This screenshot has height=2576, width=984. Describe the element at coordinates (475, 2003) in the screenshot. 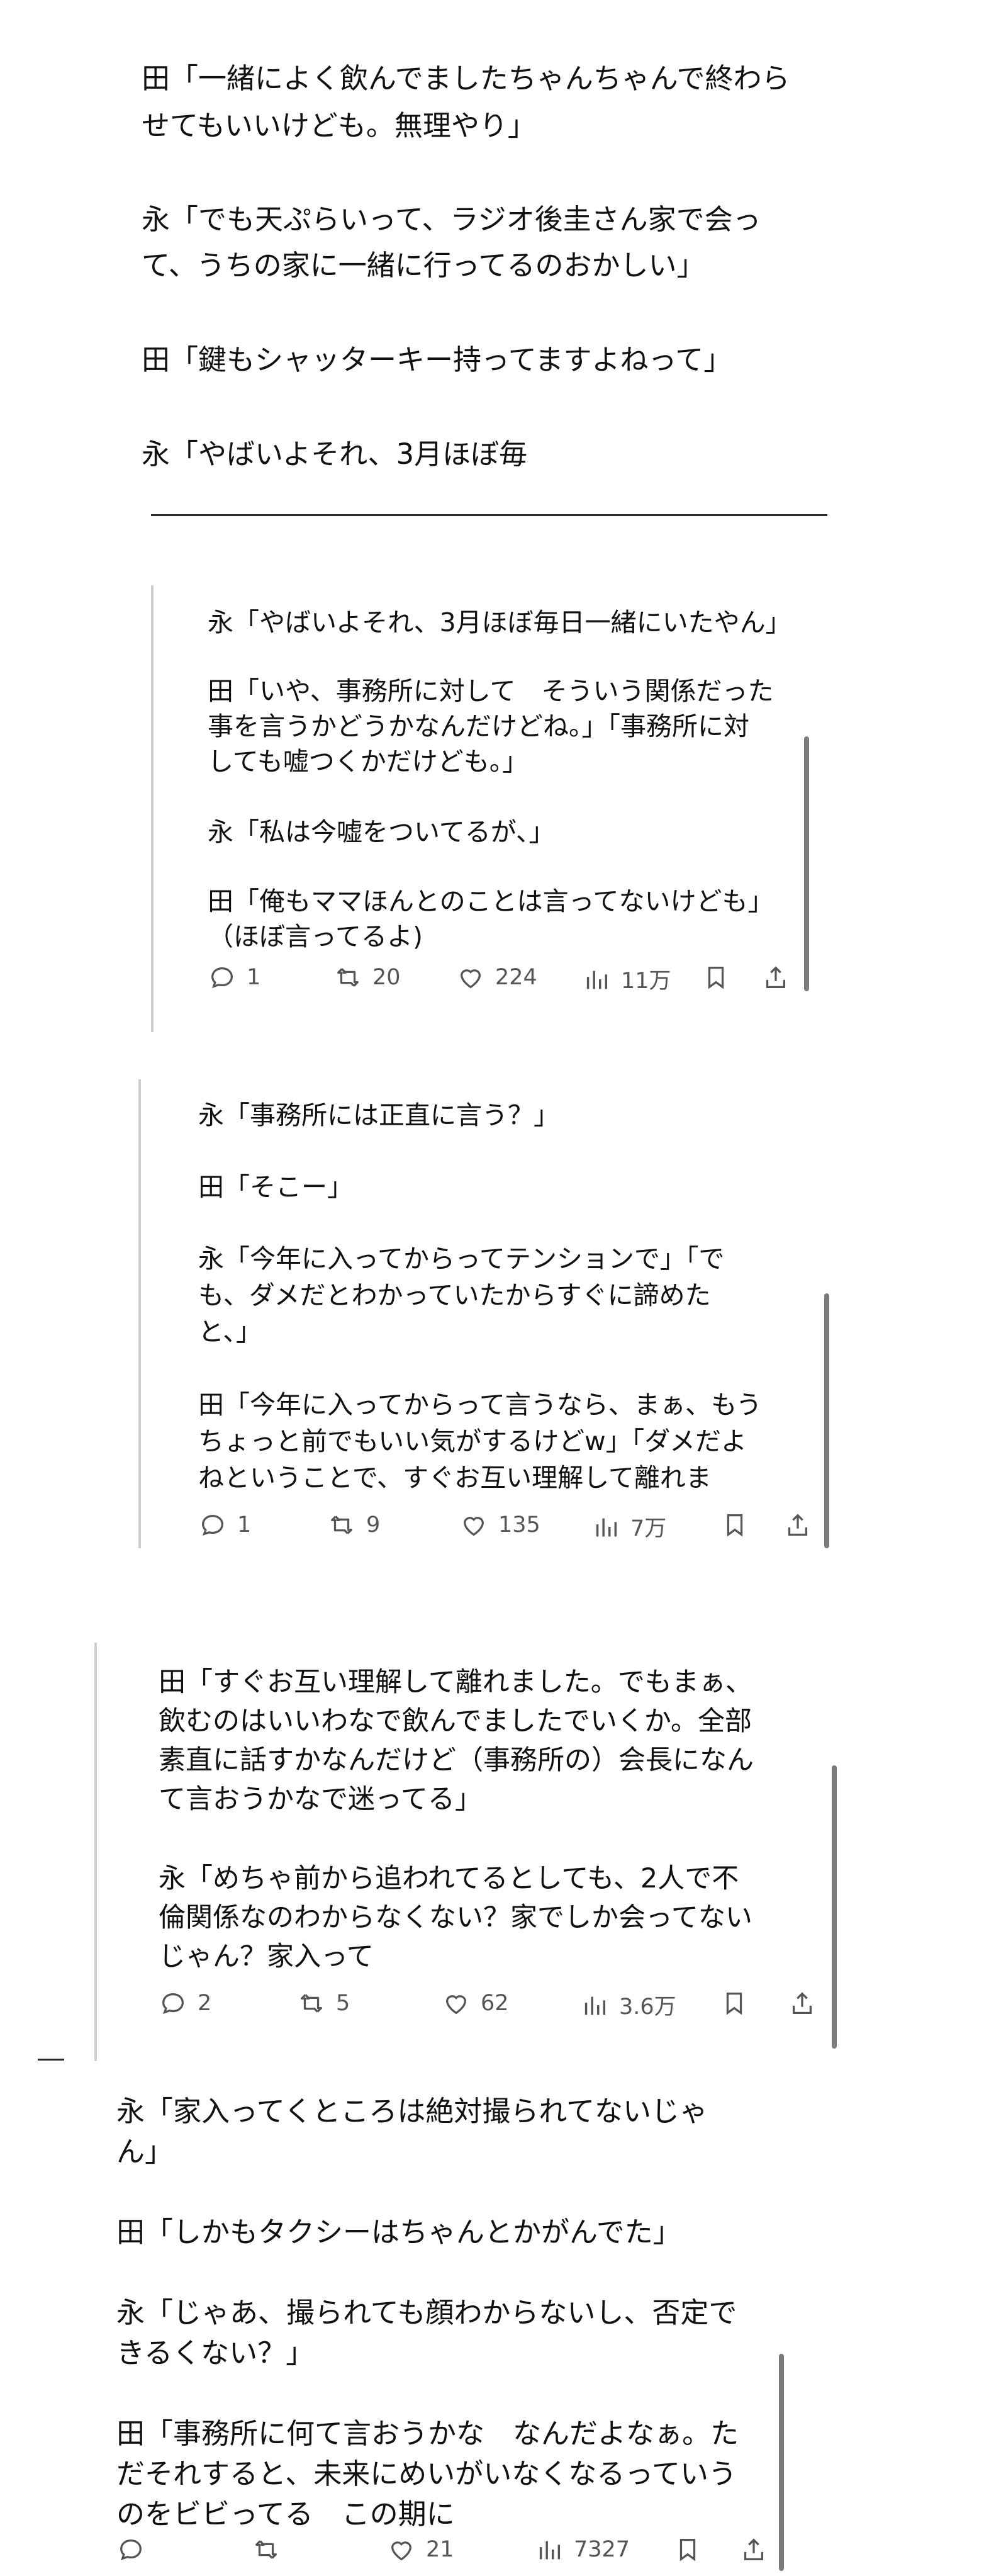

I see `like-button: 62` at that location.